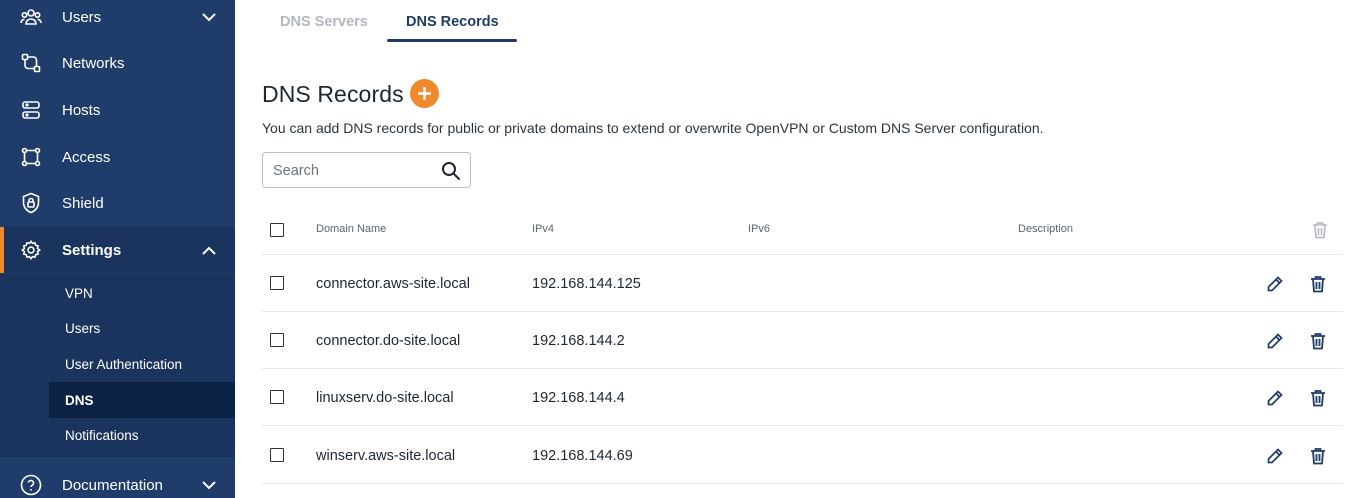  I want to click on submenu-item-users: Users, so click(142, 328).